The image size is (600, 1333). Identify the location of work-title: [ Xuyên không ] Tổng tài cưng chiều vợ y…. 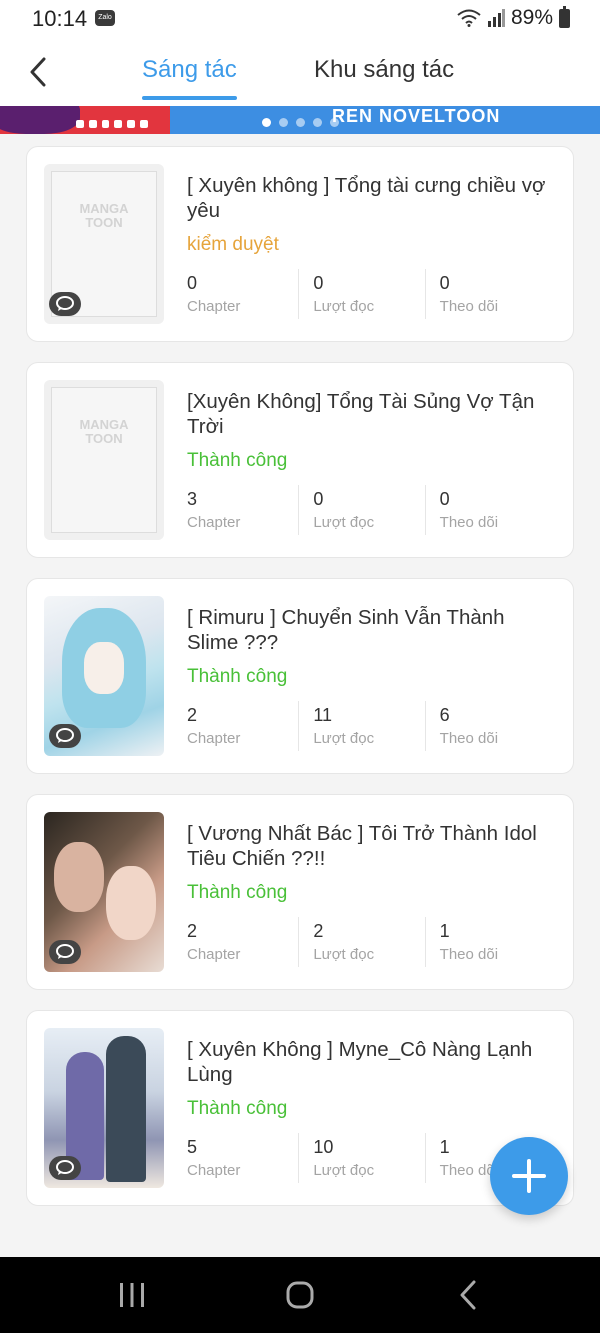
(366, 198).